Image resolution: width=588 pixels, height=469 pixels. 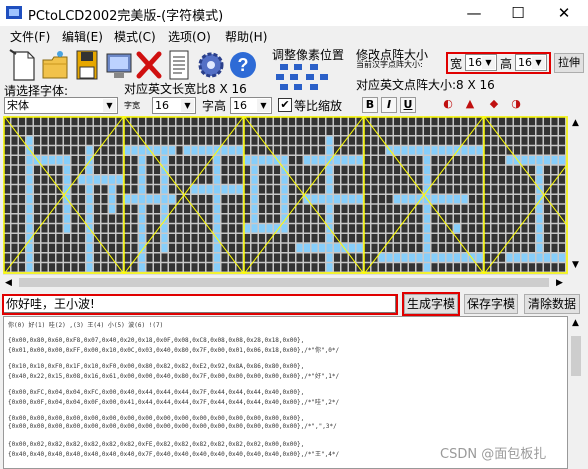 What do you see at coordinates (576, 392) in the screenshot?
I see `output-scrollbar: ▲` at bounding box center [576, 392].